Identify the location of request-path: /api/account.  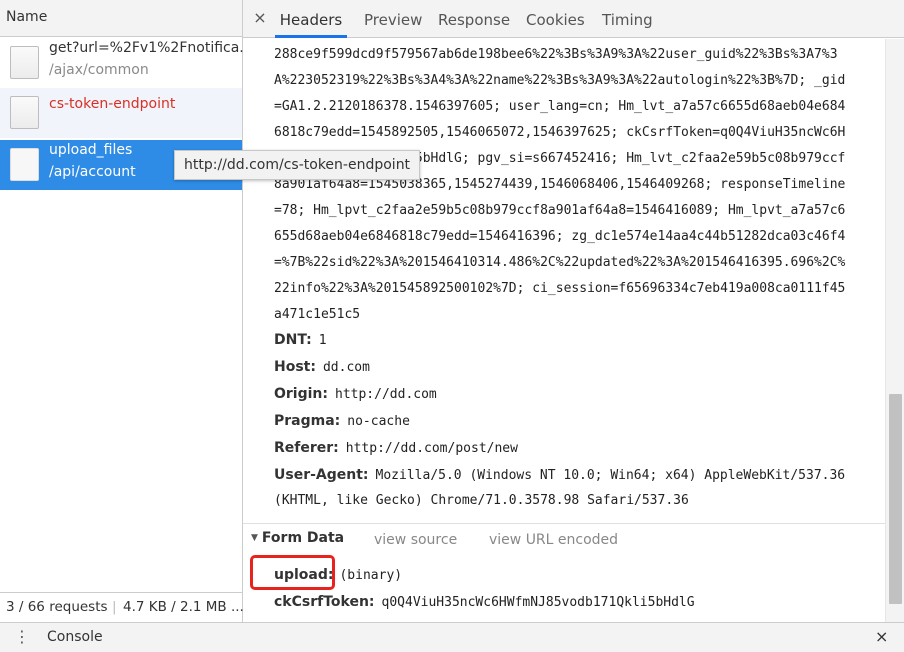
(92, 172).